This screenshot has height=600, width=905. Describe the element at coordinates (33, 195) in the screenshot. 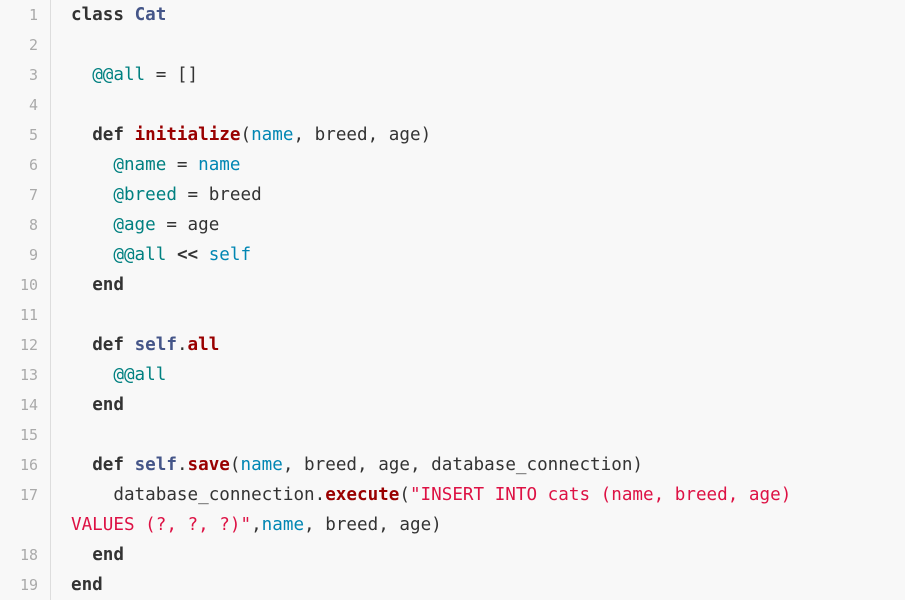

I see `line-number: 7` at that location.